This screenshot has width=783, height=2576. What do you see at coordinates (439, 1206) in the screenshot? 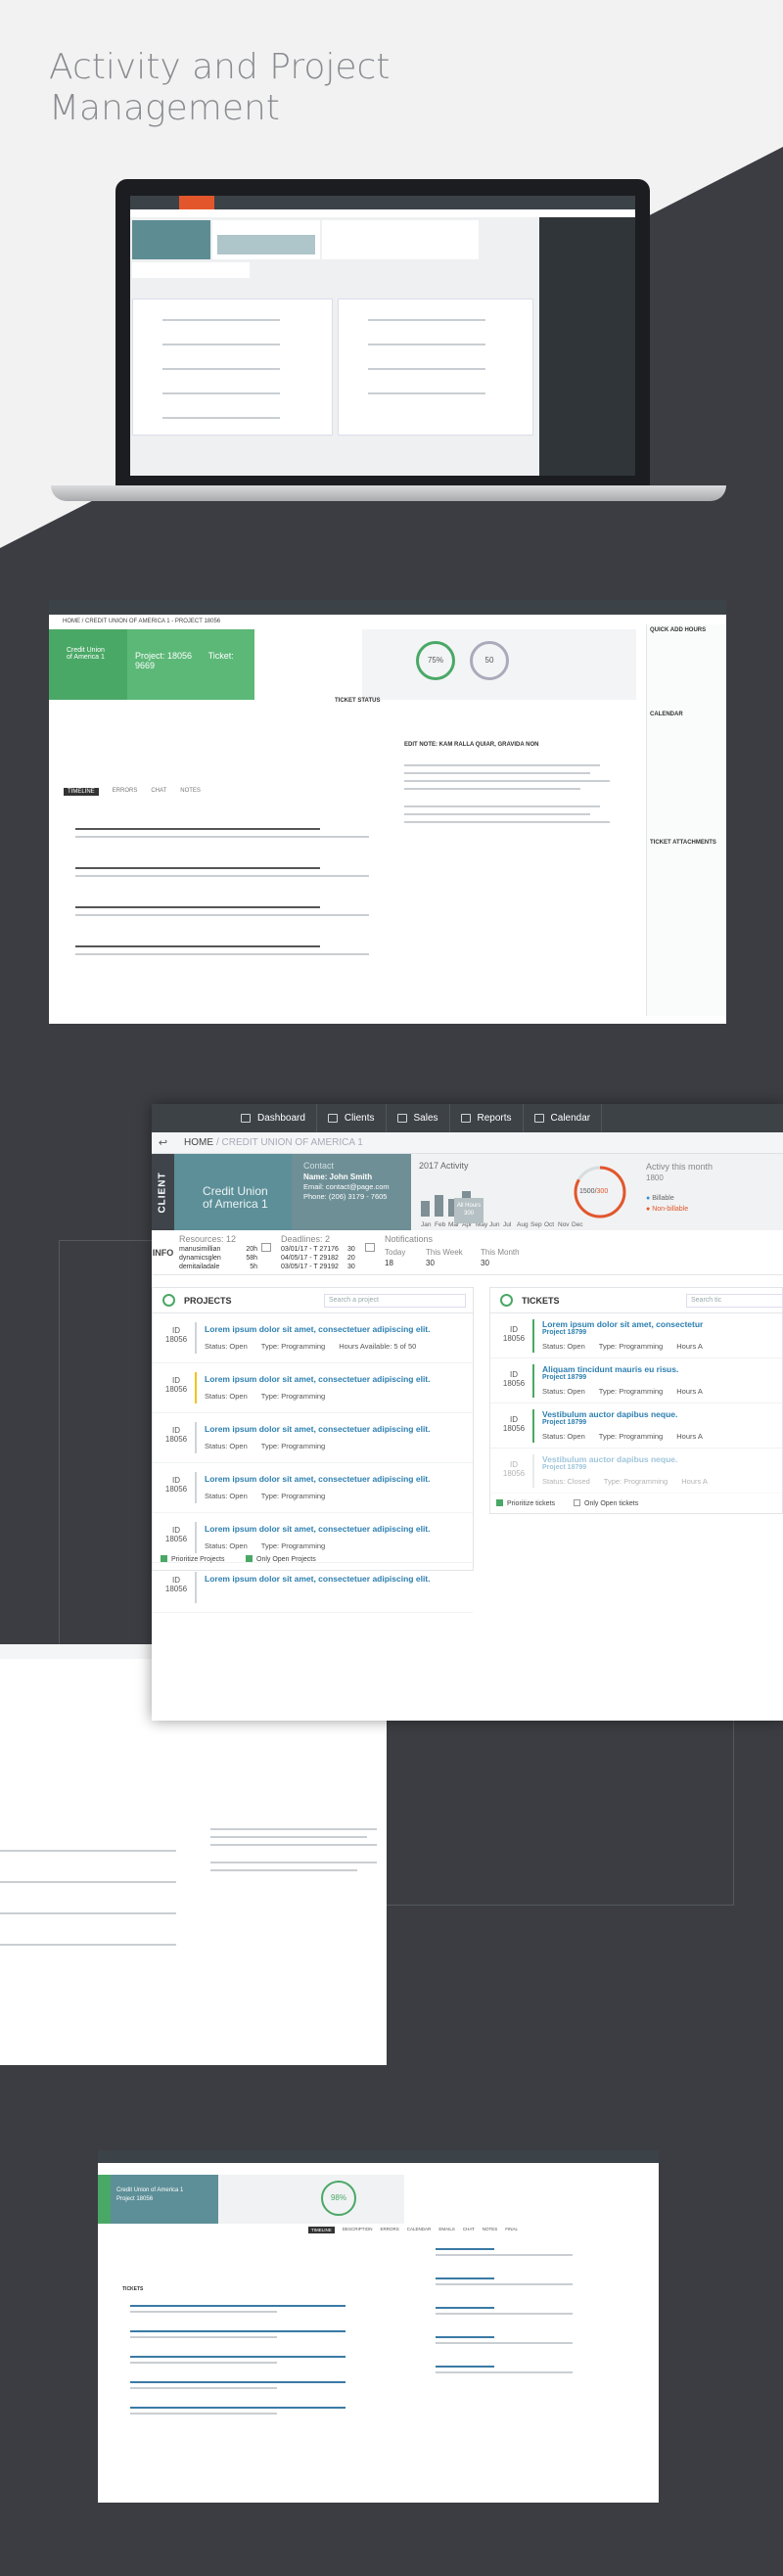
I see `activity-bar` at bounding box center [439, 1206].